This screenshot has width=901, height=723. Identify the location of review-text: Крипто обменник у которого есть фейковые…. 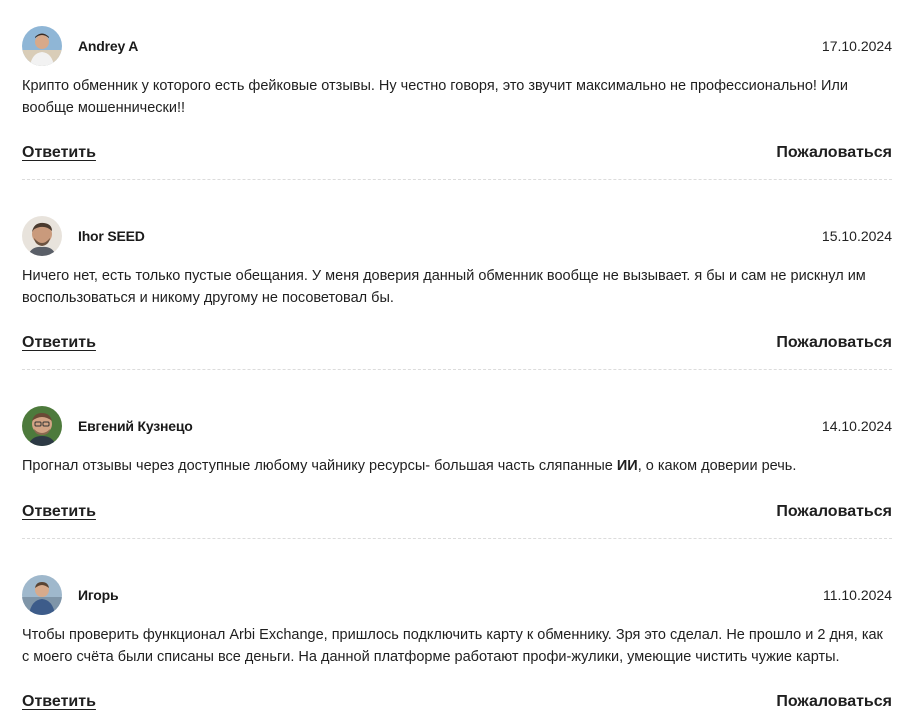
(435, 97).